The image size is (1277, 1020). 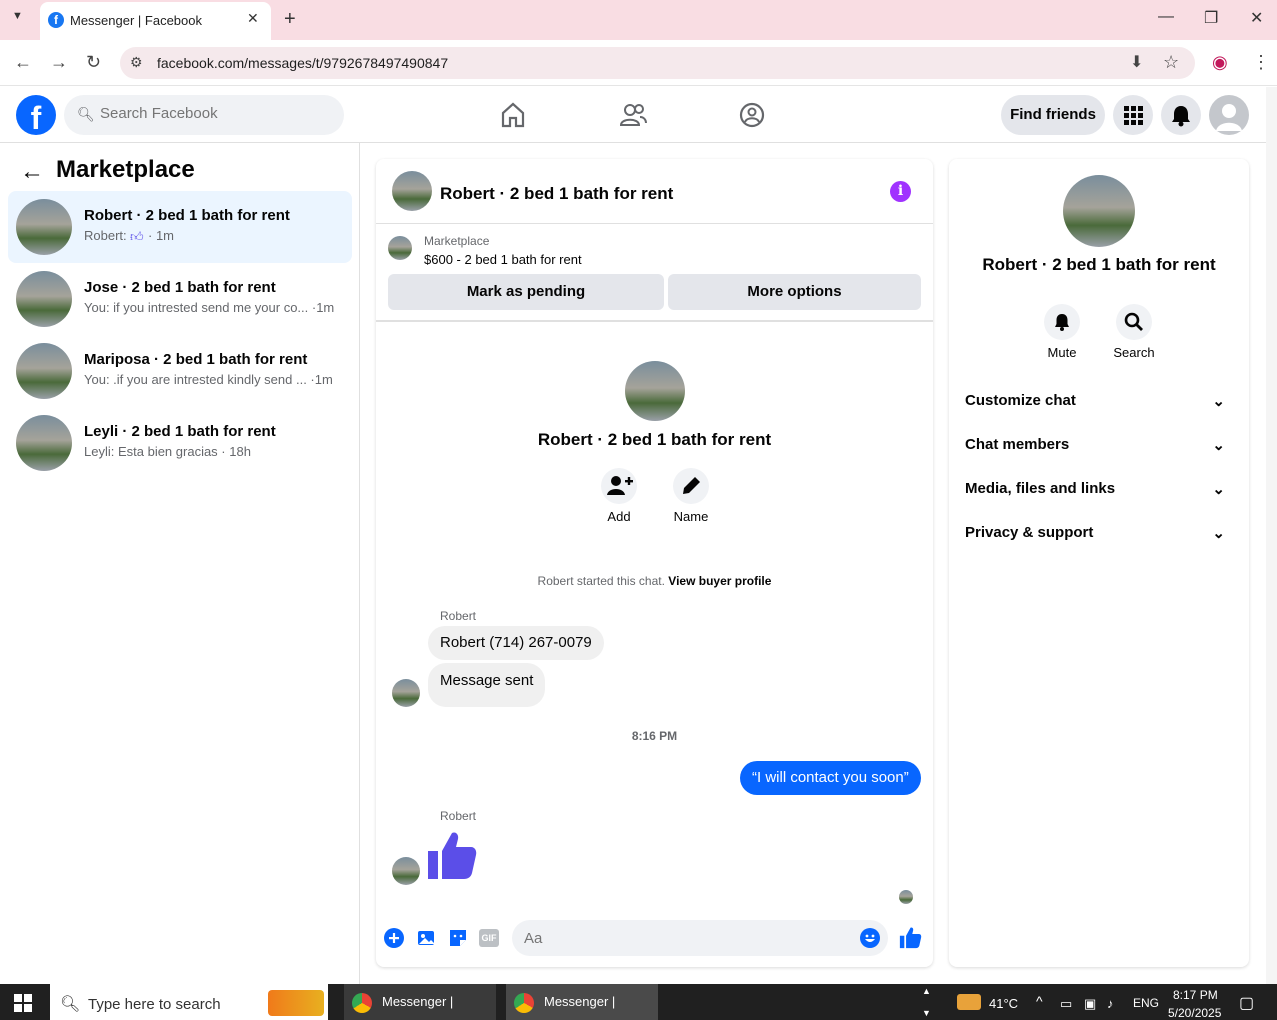 I want to click on message-input, so click(x=674, y=938).